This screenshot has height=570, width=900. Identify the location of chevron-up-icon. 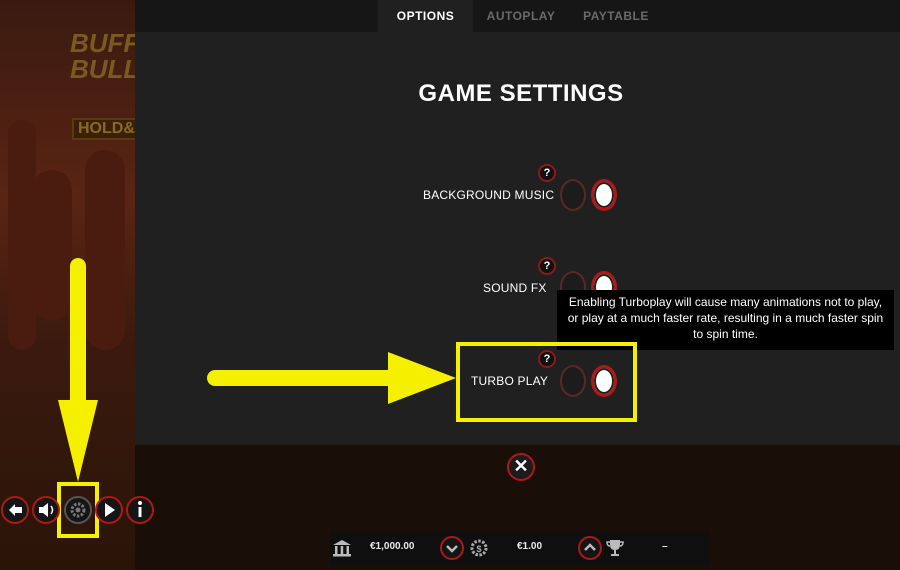
(590, 547).